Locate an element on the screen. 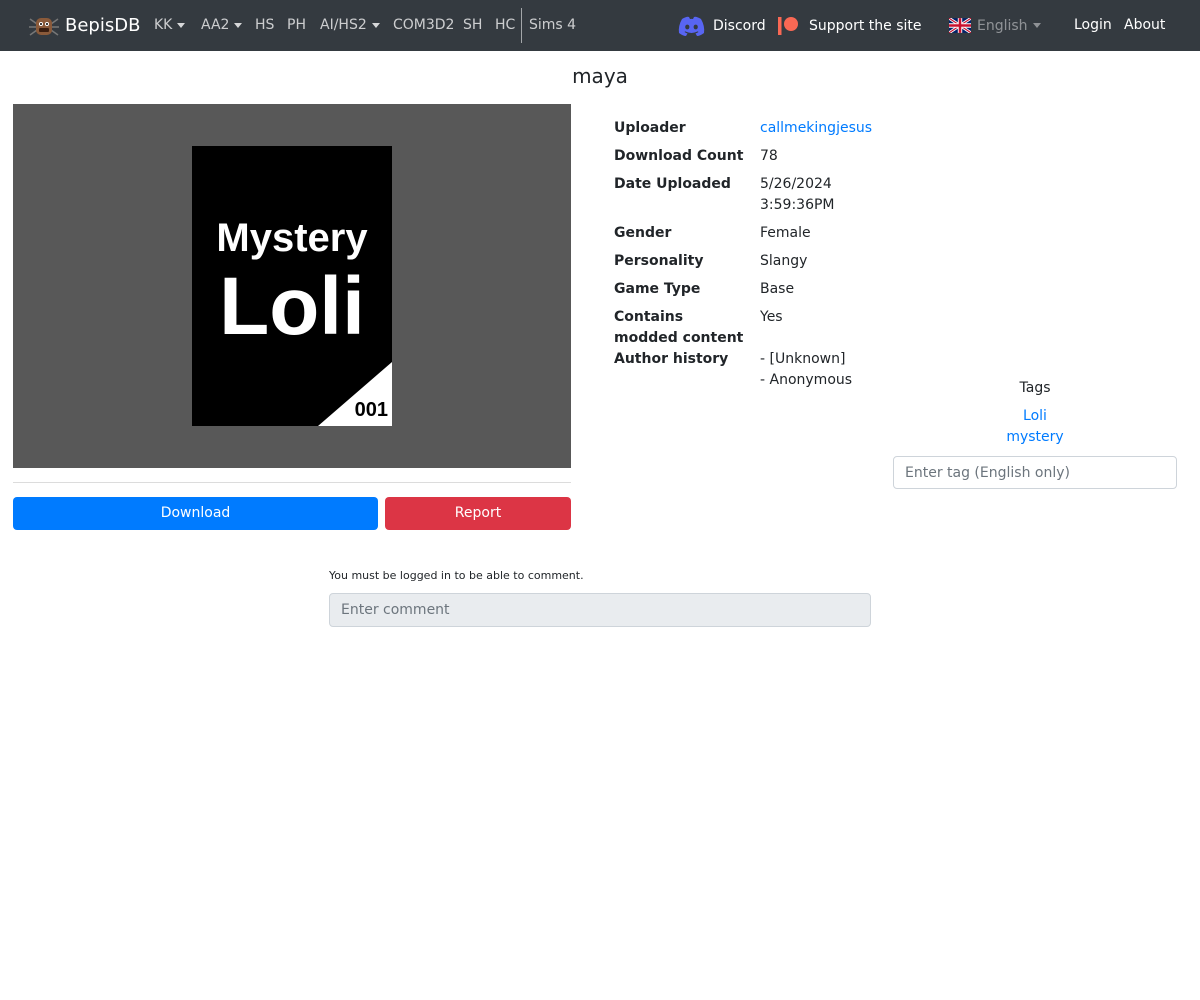 This screenshot has width=1200, height=1000. info-value-date: 5/26/2024 is located at coordinates (796, 184).